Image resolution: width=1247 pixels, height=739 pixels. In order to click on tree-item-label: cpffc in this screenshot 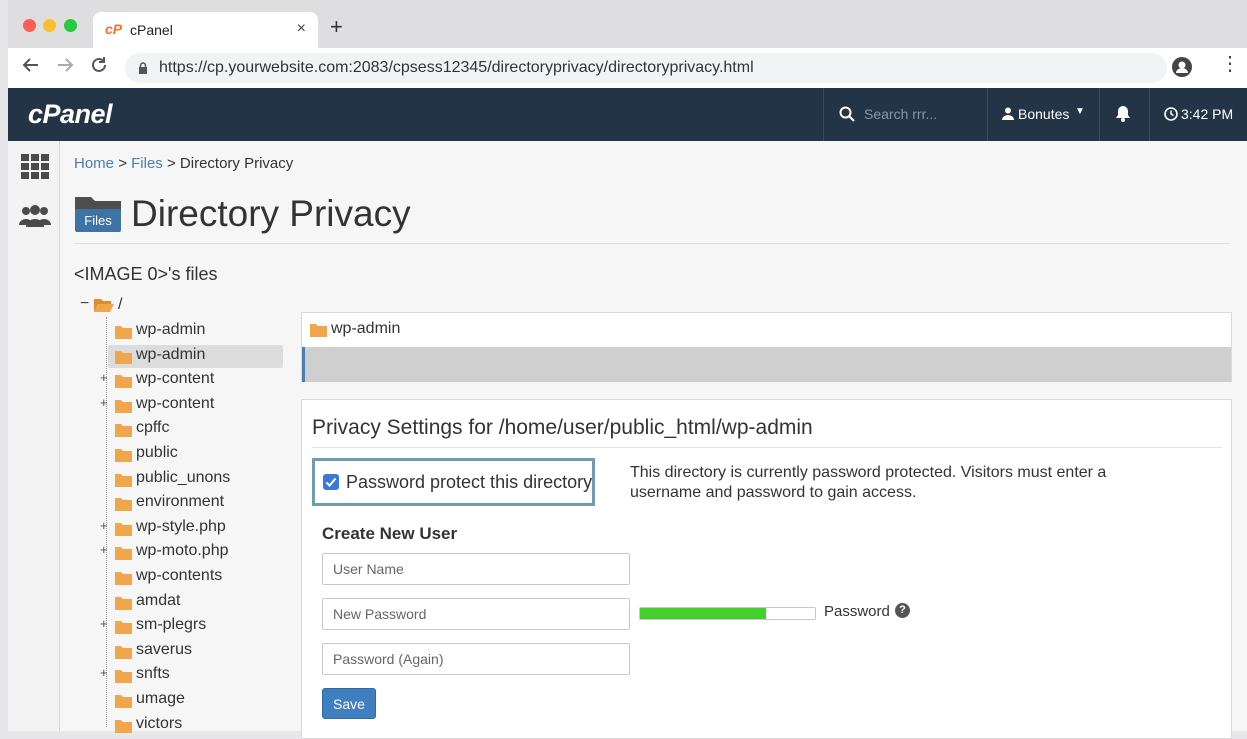, I will do `click(153, 428)`.